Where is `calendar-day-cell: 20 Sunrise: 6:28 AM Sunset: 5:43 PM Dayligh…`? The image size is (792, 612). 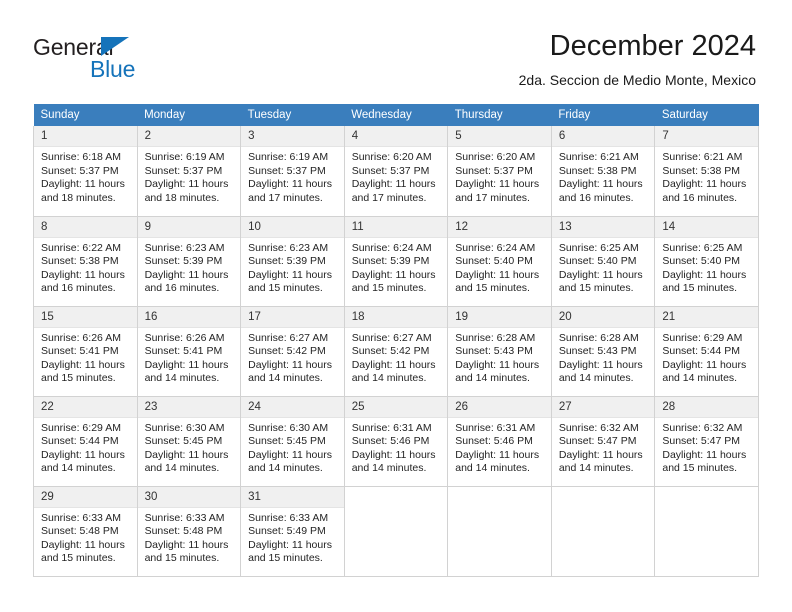
calendar-day-cell: 20 Sunrise: 6:28 AM Sunset: 5:43 PM Dayligh… is located at coordinates (603, 351).